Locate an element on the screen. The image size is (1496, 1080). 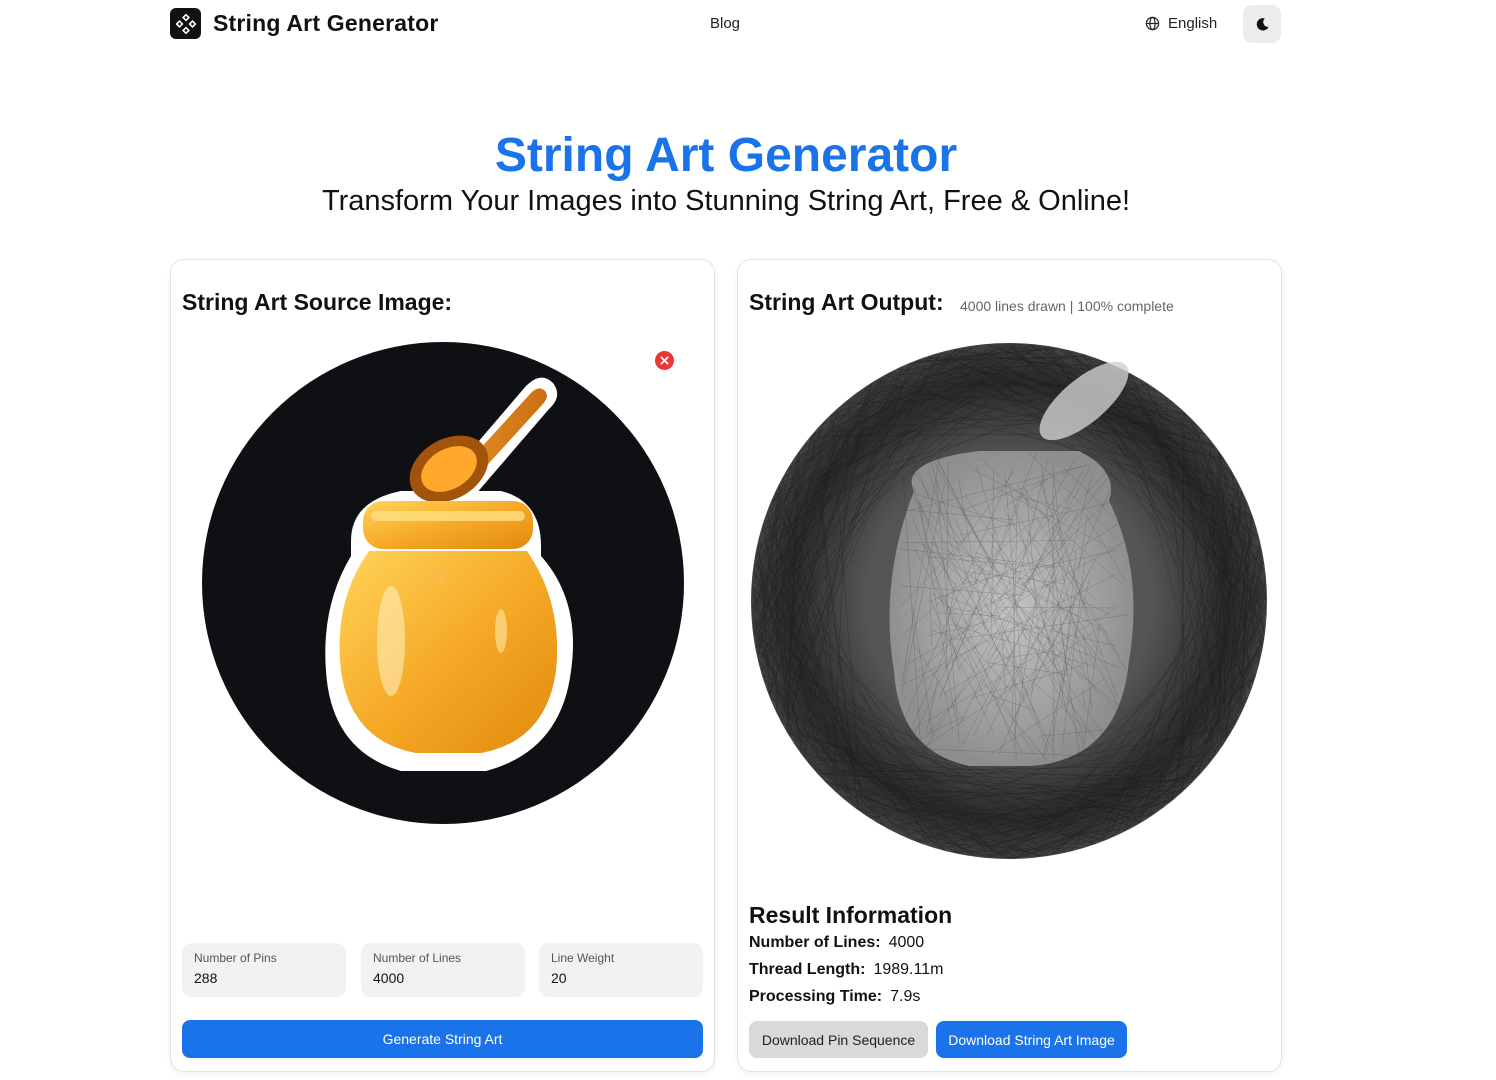
nav-link-blog: Blog is located at coordinates (725, 23).